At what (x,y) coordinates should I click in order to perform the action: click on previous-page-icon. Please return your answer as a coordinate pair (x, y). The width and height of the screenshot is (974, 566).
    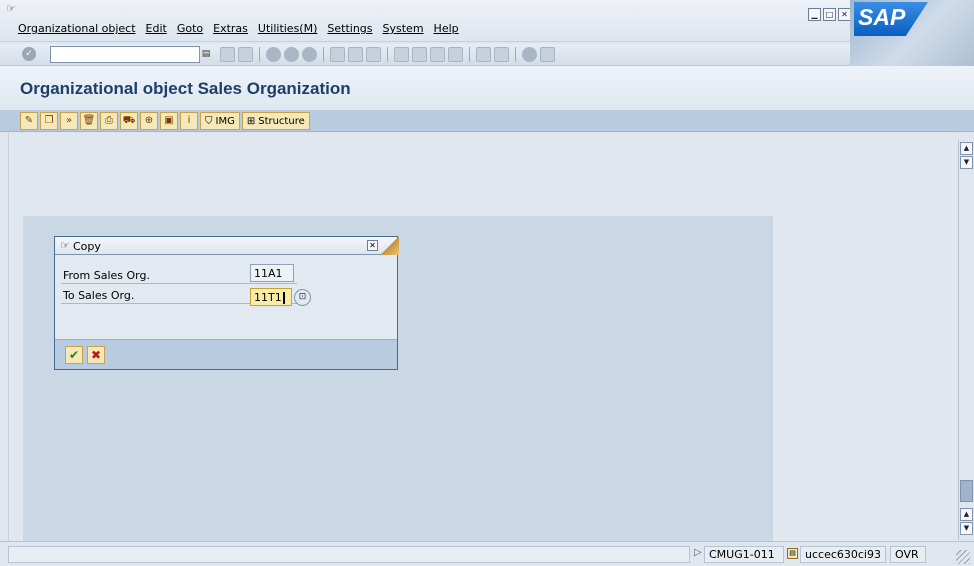
    Looking at the image, I should click on (419, 54).